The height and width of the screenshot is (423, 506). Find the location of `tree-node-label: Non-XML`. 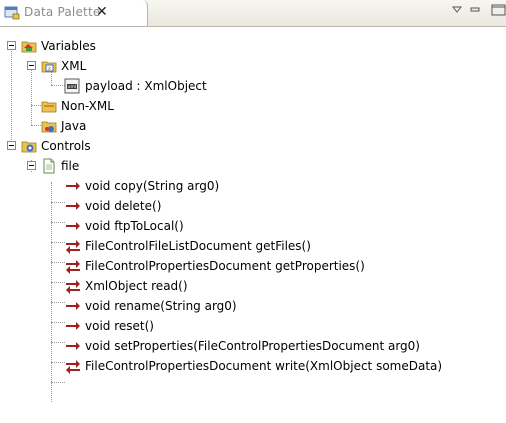

tree-node-label: Non-XML is located at coordinates (87, 106).